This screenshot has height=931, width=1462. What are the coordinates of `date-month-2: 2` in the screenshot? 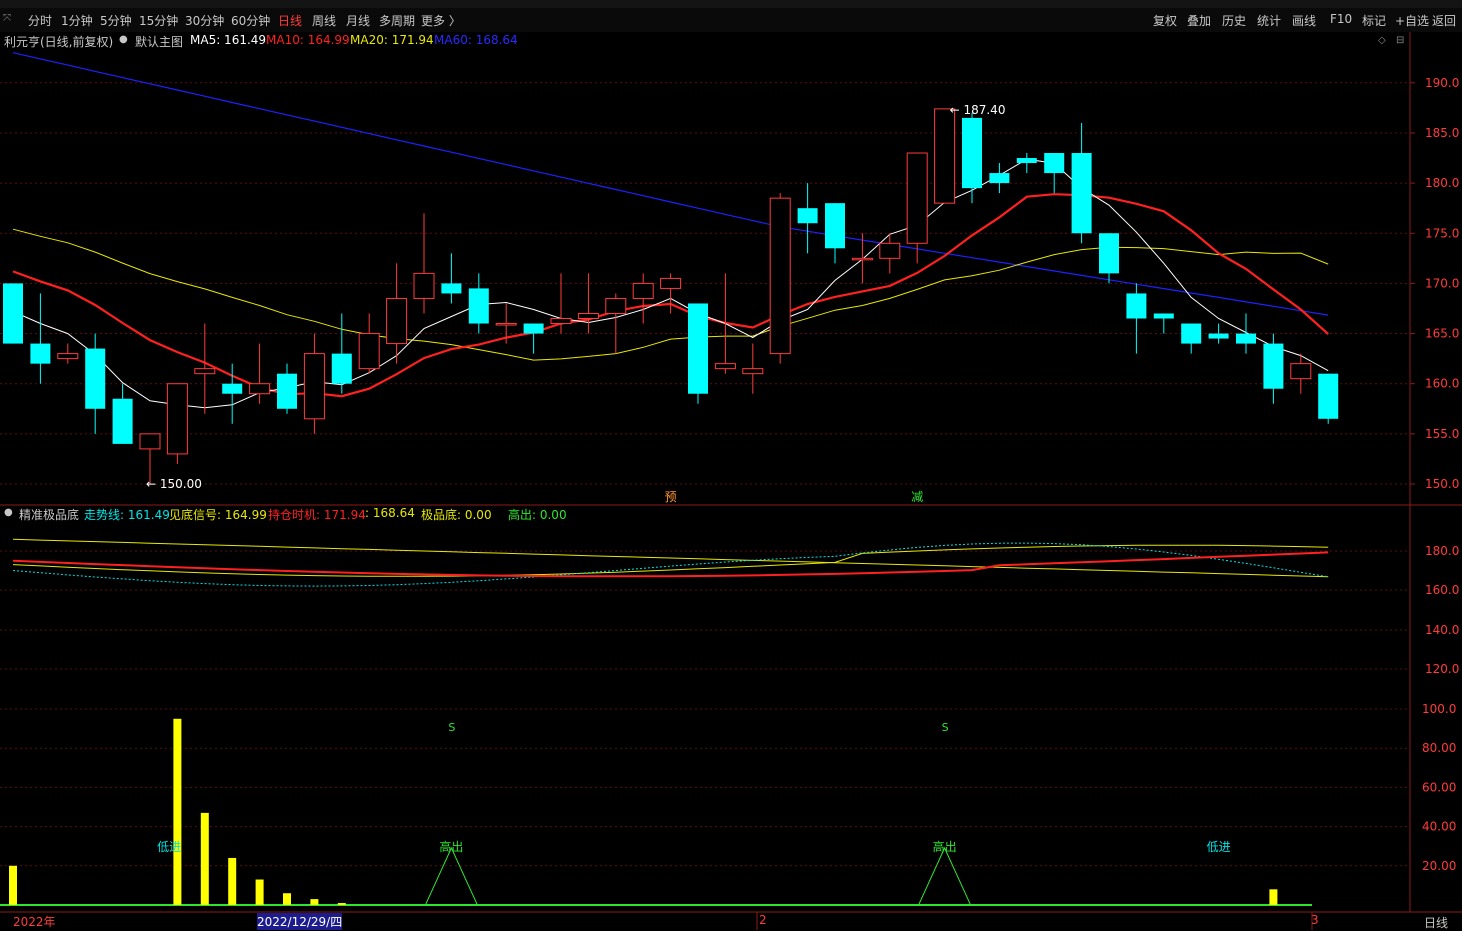 It's located at (763, 920).